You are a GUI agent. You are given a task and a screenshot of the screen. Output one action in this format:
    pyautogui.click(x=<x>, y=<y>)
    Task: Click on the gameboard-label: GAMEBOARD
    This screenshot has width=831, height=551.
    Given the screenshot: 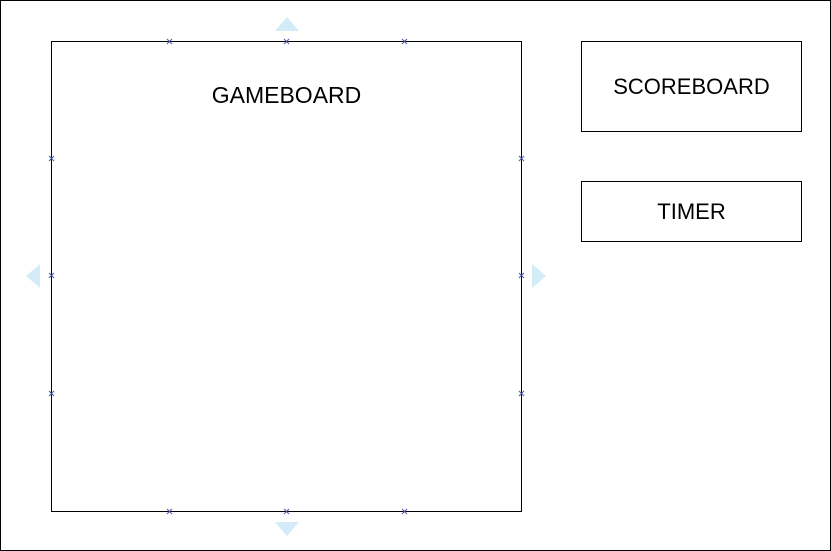 What is the action you would take?
    pyautogui.click(x=286, y=95)
    